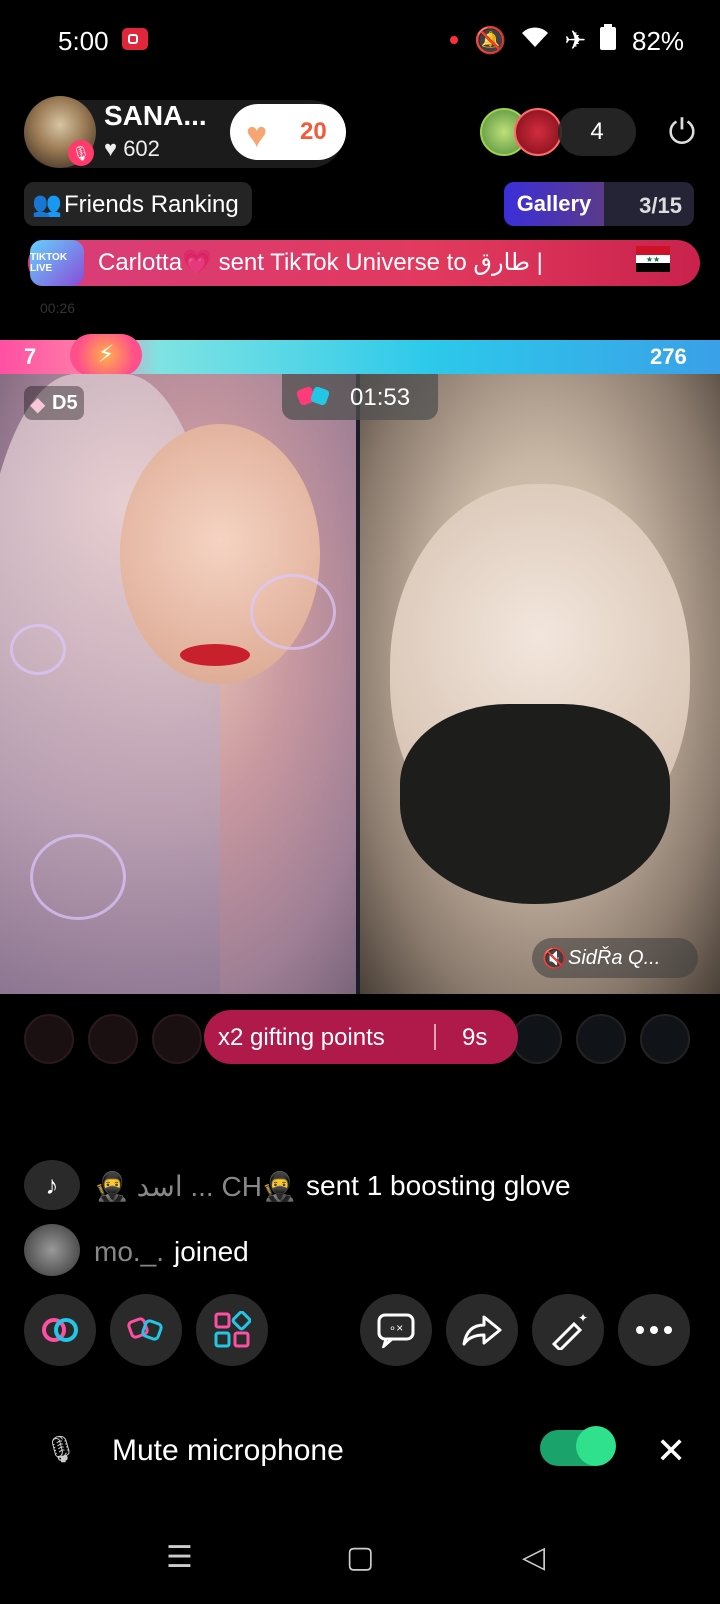 The width and height of the screenshot is (720, 1604). Describe the element at coordinates (232, 1330) in the screenshot. I see `more-apps-icon` at that location.